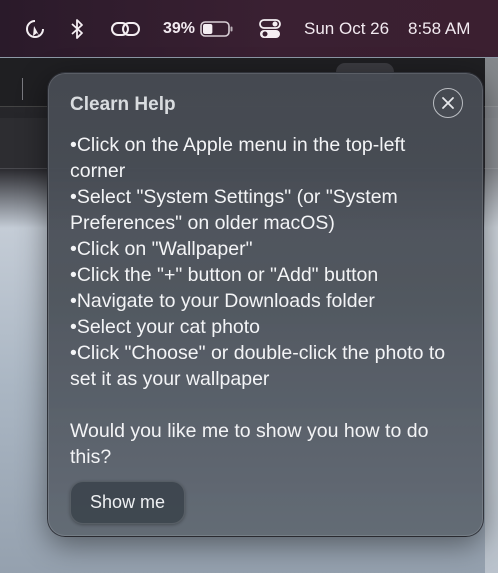 Image resolution: width=498 pixels, height=573 pixels. What do you see at coordinates (267, 249) in the screenshot?
I see `list-item: Click on "Wallpaper"` at bounding box center [267, 249].